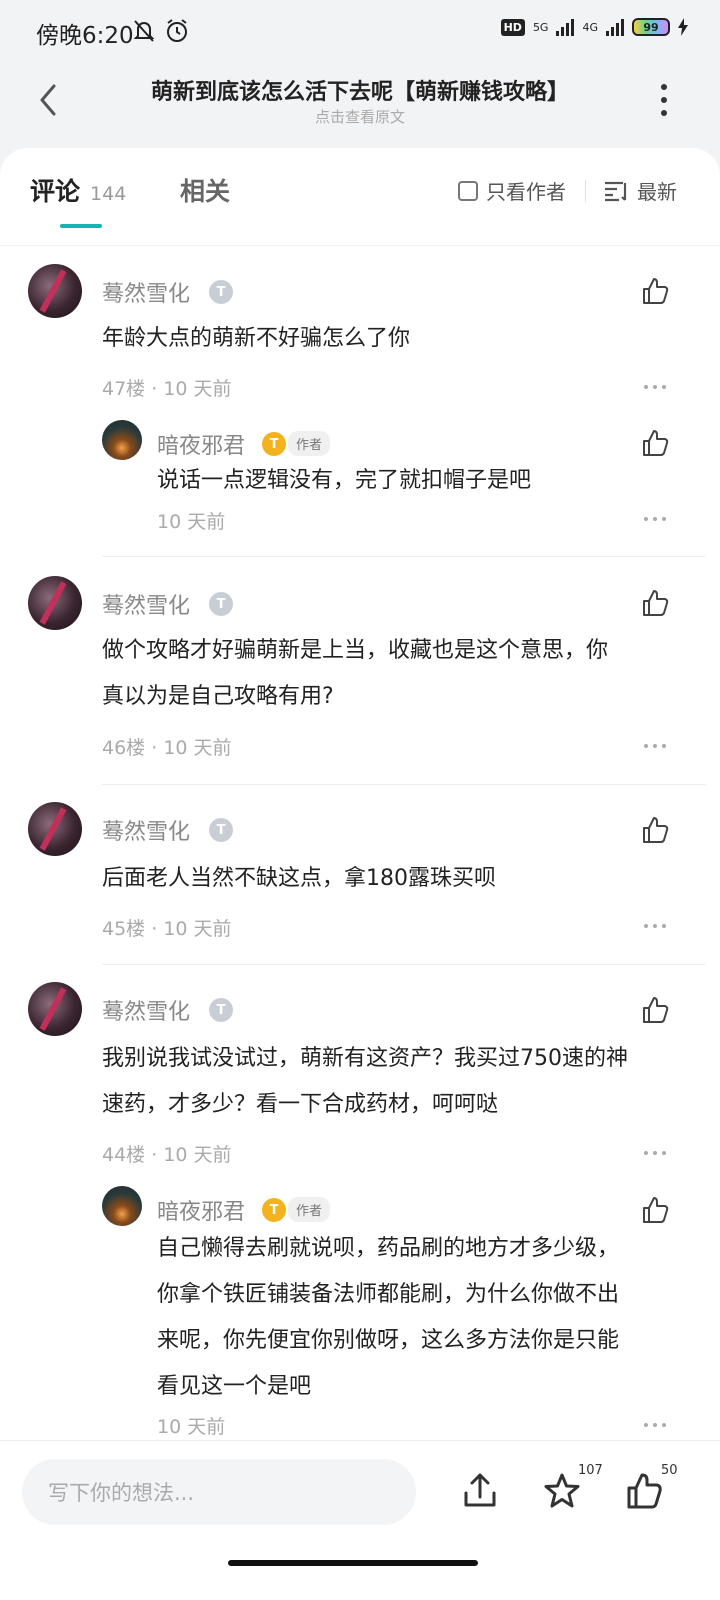 This screenshot has width=720, height=1600. What do you see at coordinates (85, 36) in the screenshot?
I see `status-time: 傍晚6:20` at bounding box center [85, 36].